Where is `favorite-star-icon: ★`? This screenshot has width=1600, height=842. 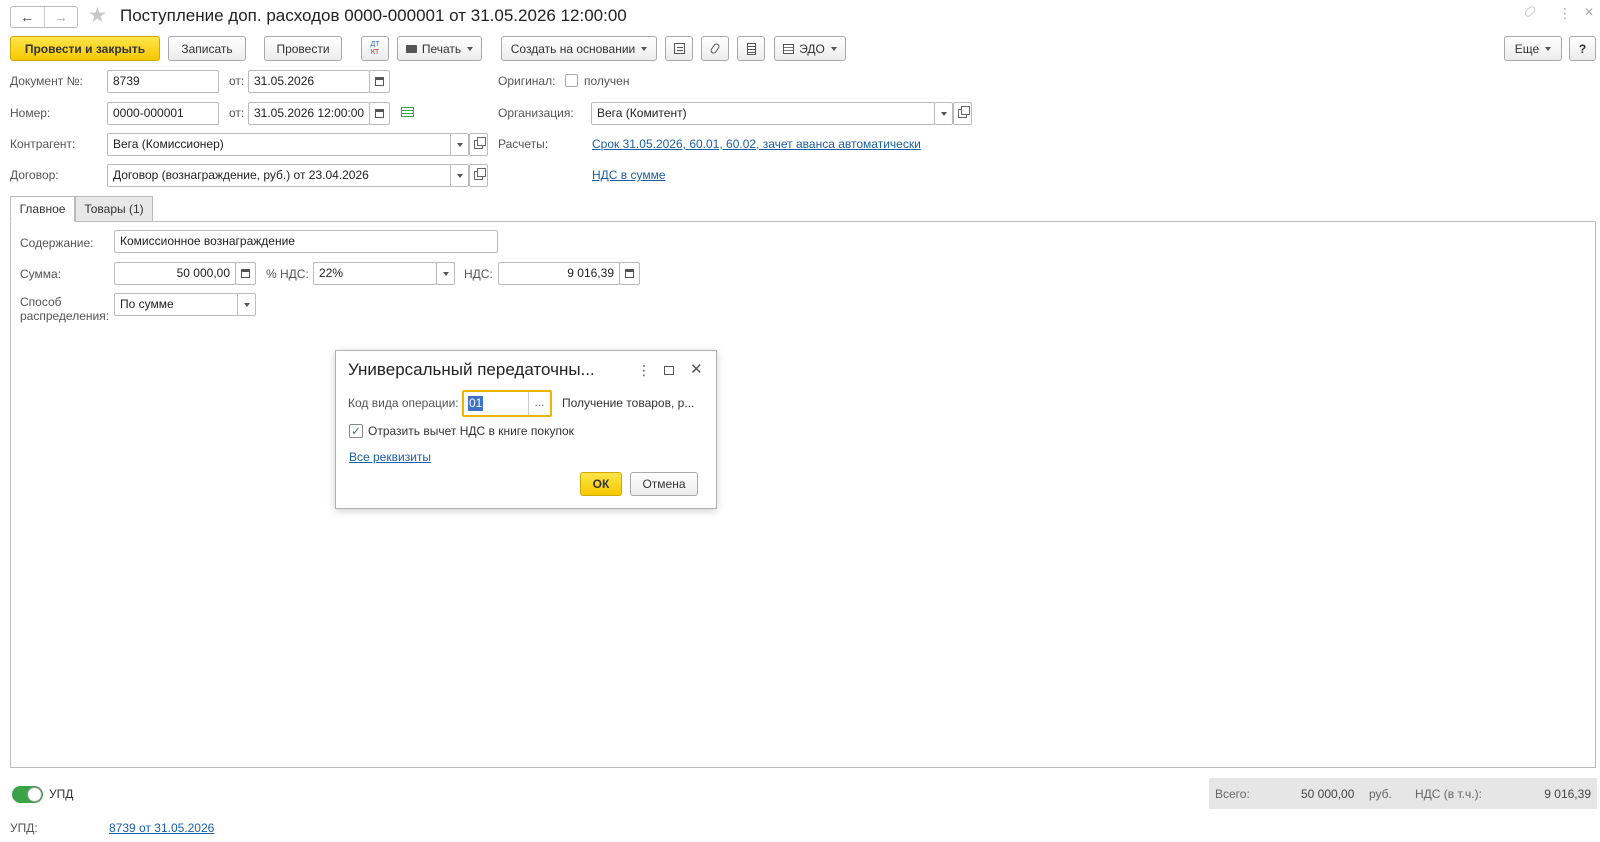 favorite-star-icon: ★ is located at coordinates (97, 16).